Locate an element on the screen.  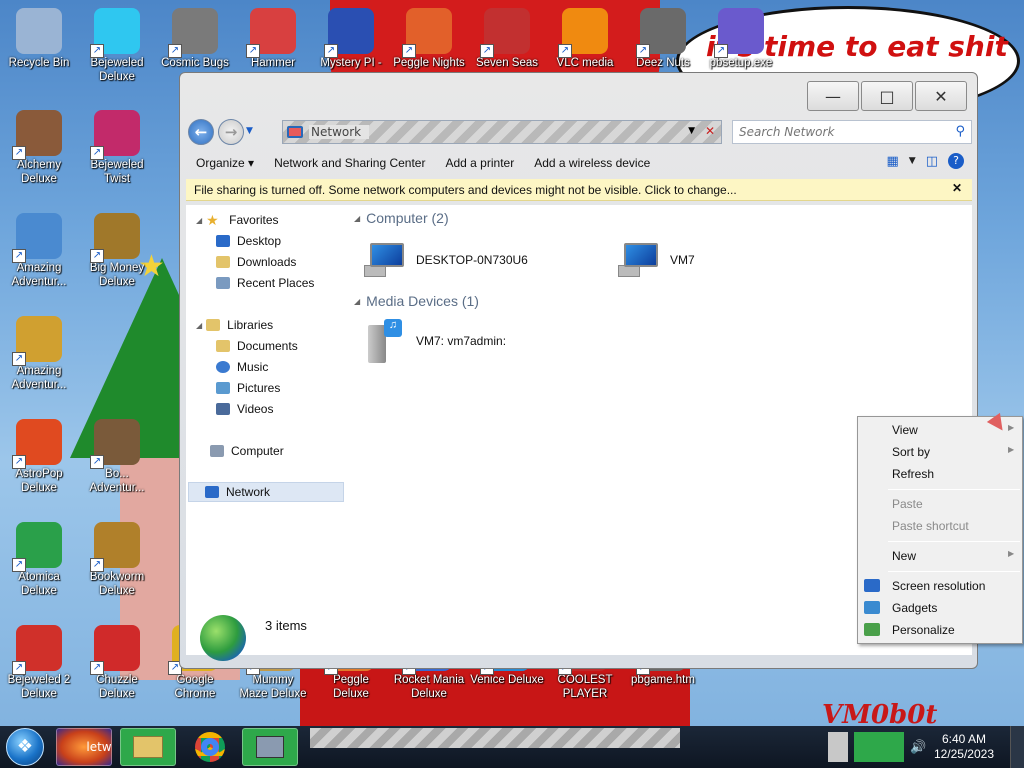
address-clear-icon: ✕ is located at coordinates (710, 131).